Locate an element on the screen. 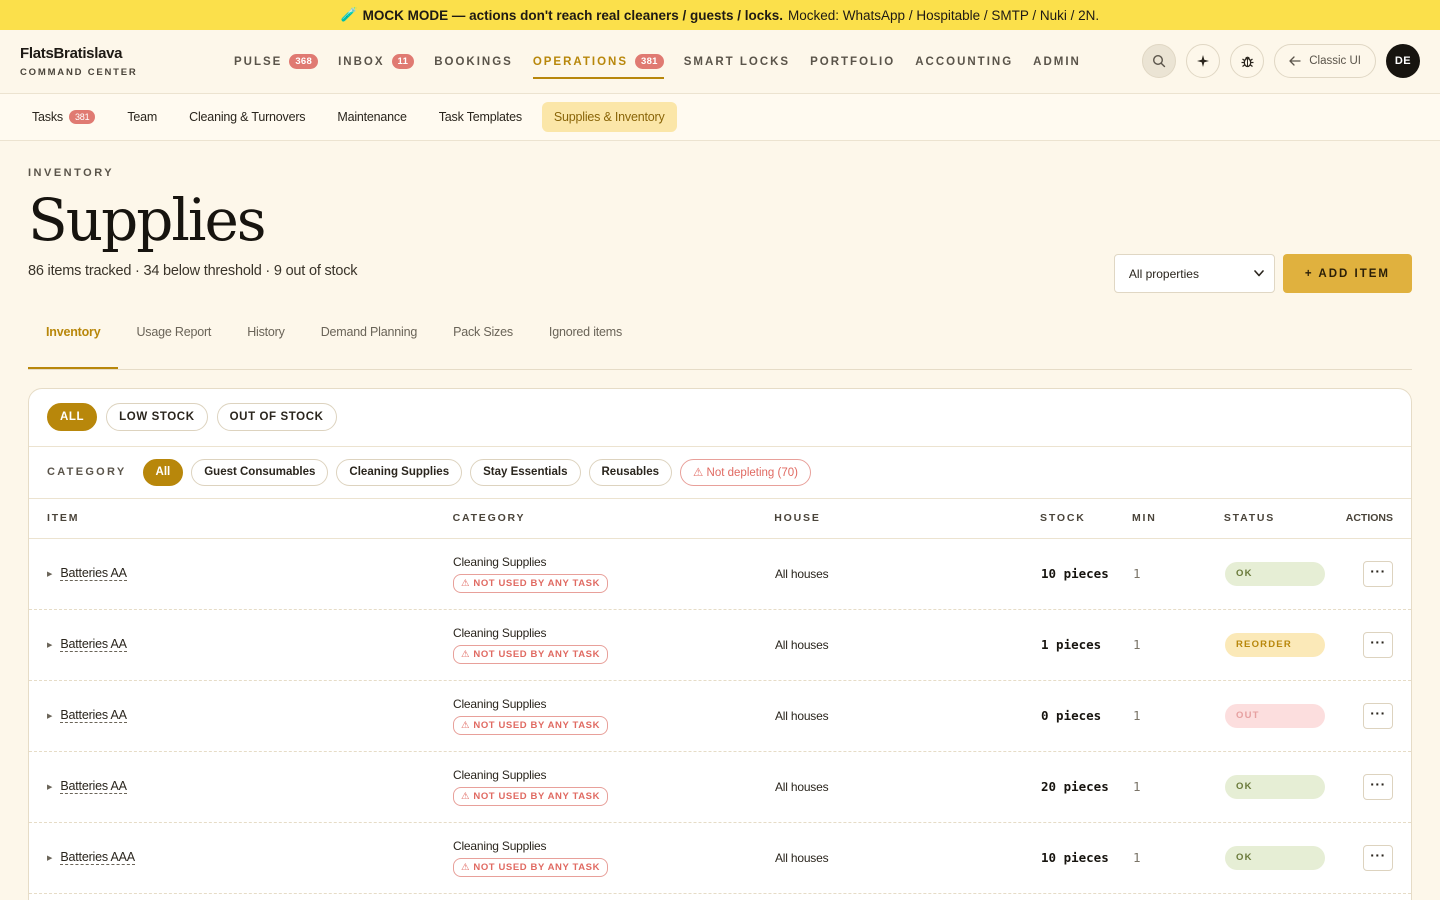 The width and height of the screenshot is (1440, 900). category-all: All is located at coordinates (163, 472).